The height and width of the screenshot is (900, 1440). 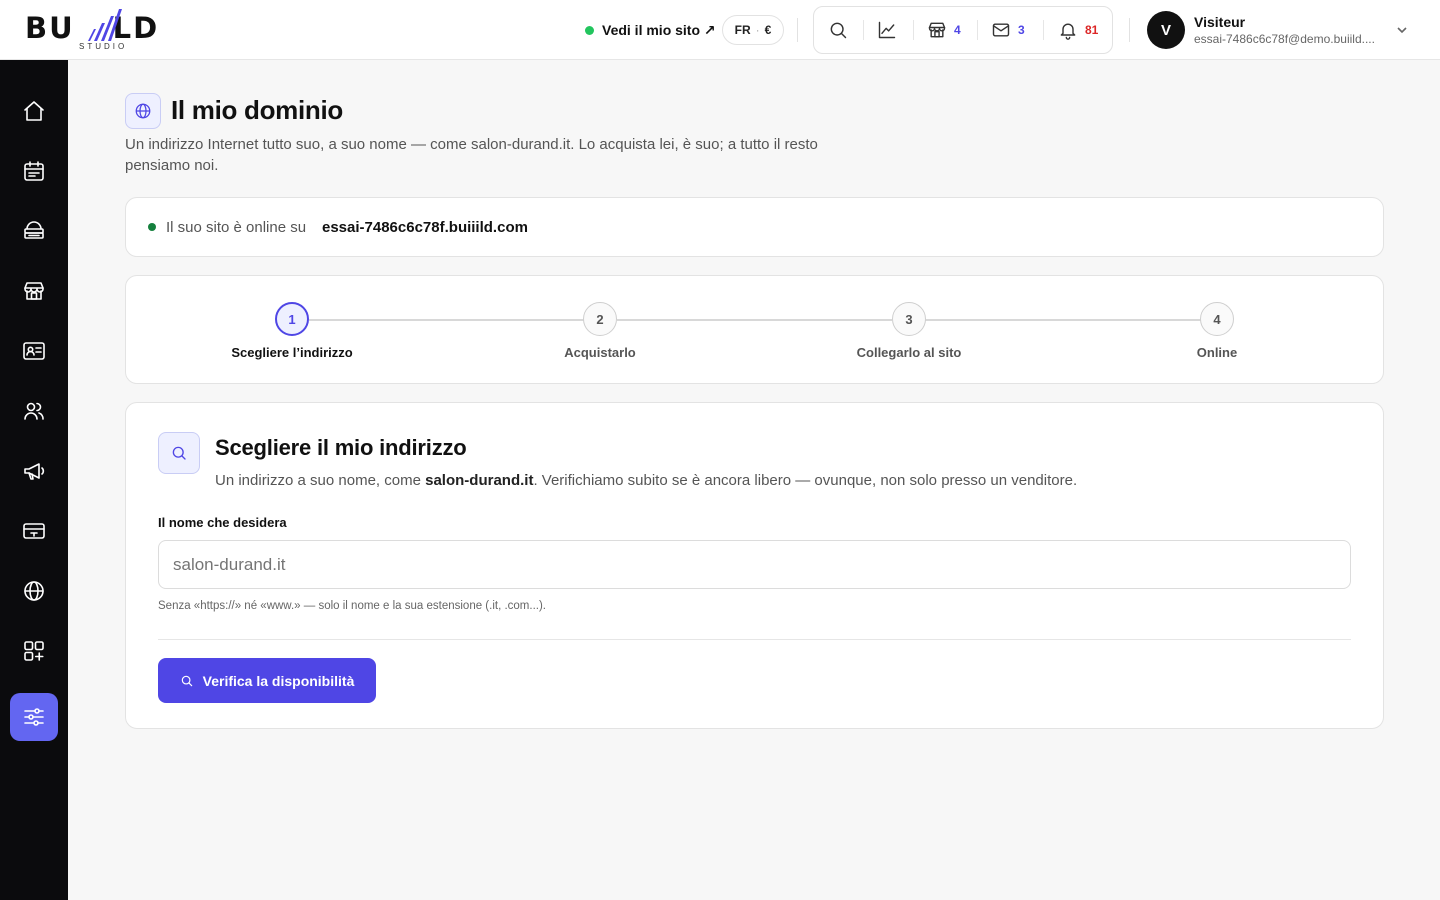 What do you see at coordinates (257, 110) in the screenshot?
I see `page-title: Il mio dominio` at bounding box center [257, 110].